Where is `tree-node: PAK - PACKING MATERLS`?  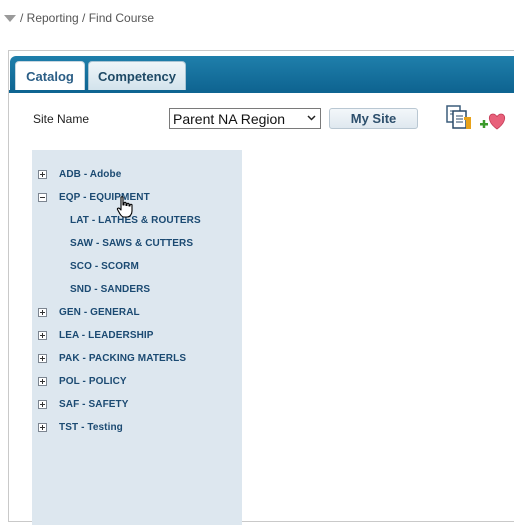
tree-node: PAK - PACKING MATERLS is located at coordinates (109, 358).